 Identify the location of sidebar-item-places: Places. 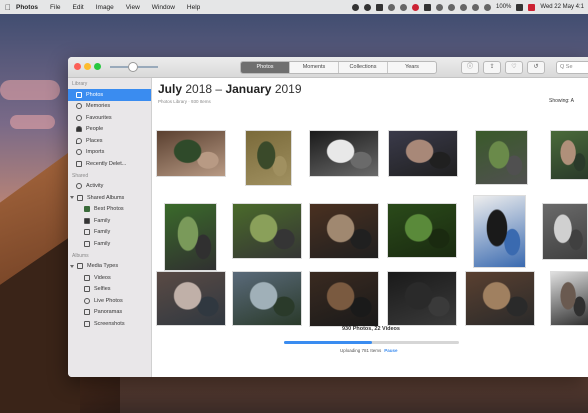
(109, 141).